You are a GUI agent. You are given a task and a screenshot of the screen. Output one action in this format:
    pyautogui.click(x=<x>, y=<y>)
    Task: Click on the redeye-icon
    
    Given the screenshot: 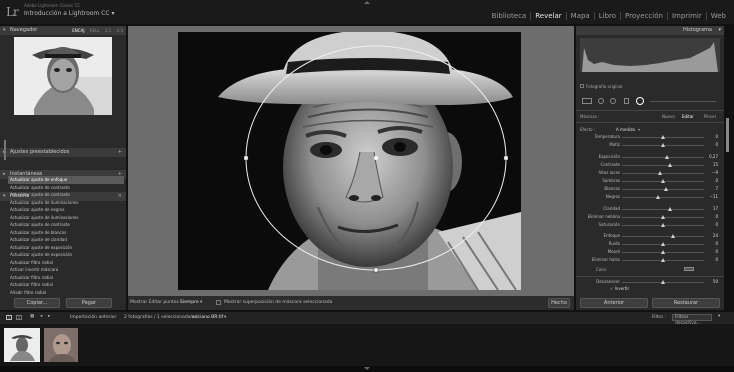 What is the action you would take?
    pyautogui.click(x=613, y=101)
    